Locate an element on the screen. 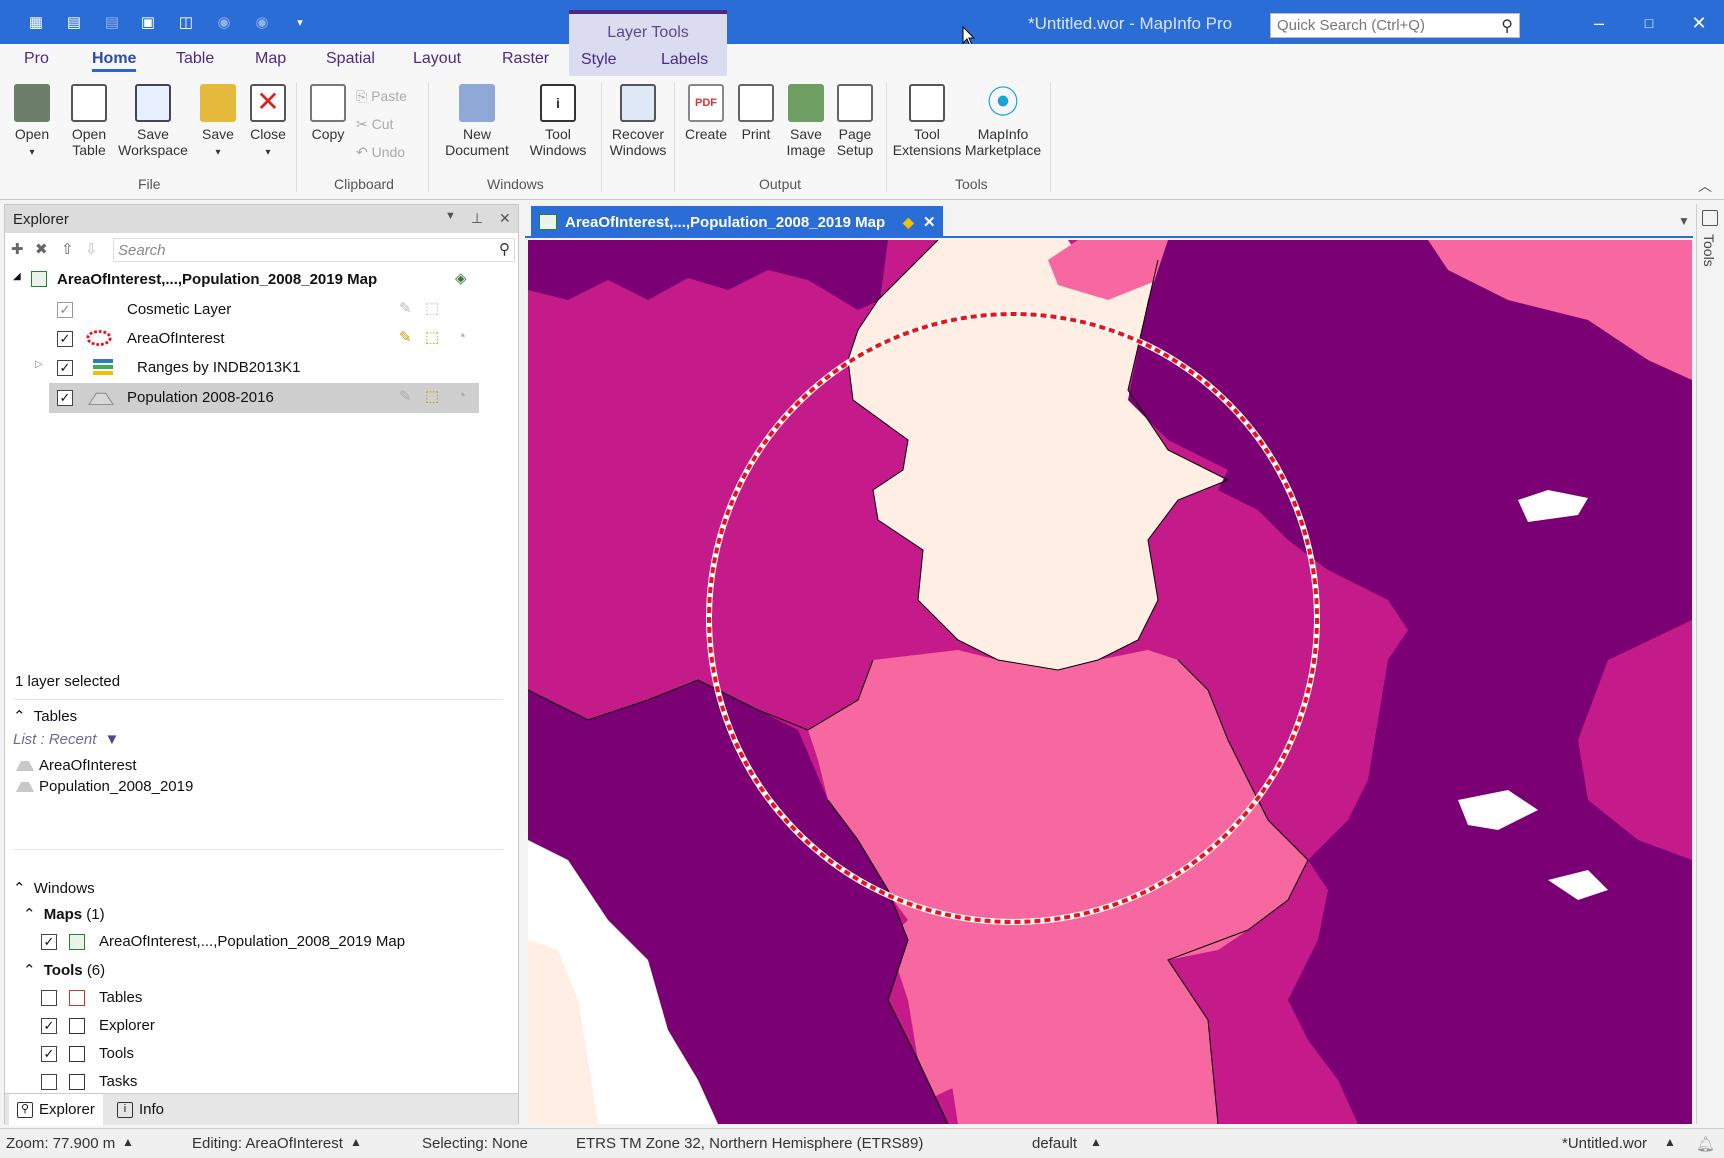 This screenshot has width=1724, height=1158. status-style: default is located at coordinates (1054, 1143).